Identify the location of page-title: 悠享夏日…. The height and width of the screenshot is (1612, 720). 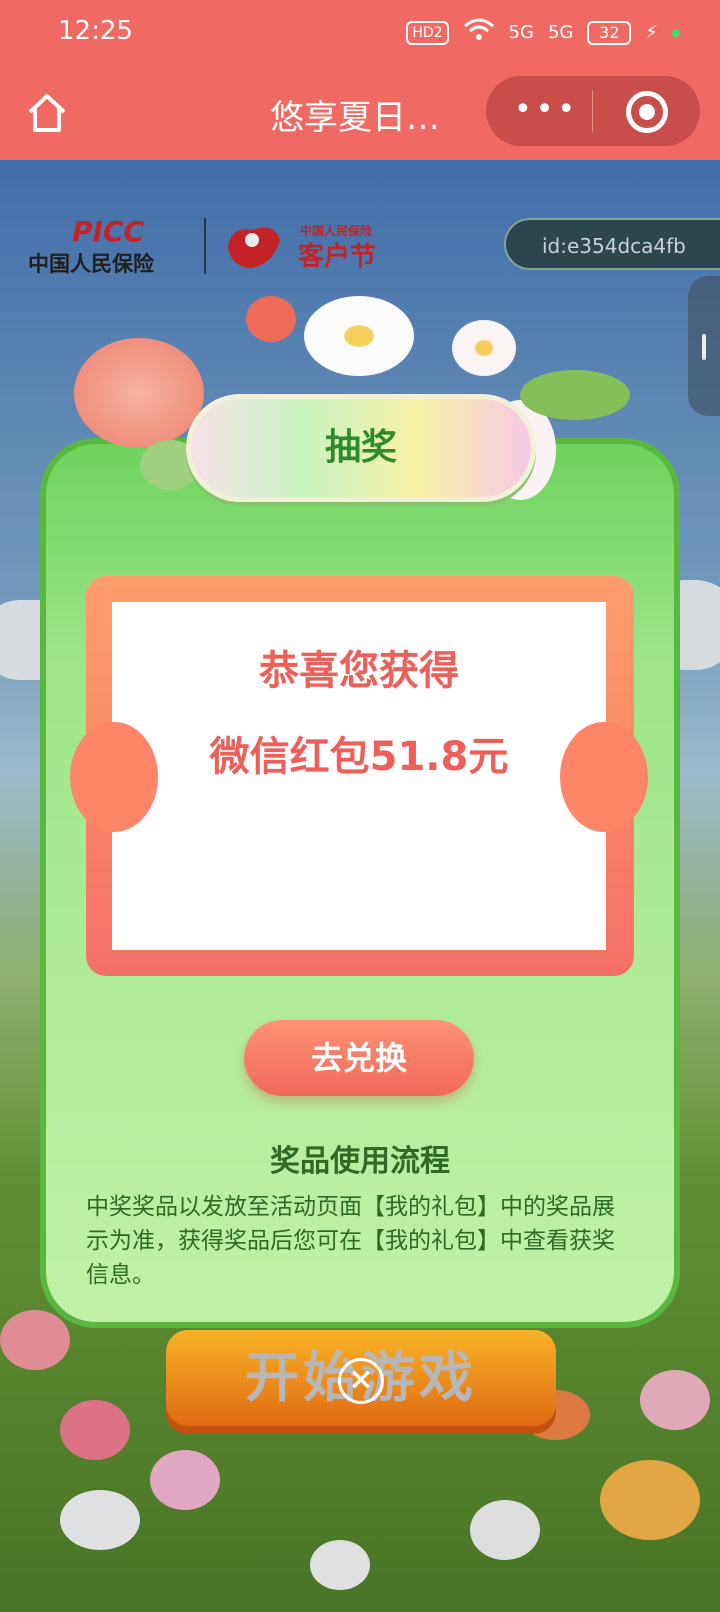
(355, 118).